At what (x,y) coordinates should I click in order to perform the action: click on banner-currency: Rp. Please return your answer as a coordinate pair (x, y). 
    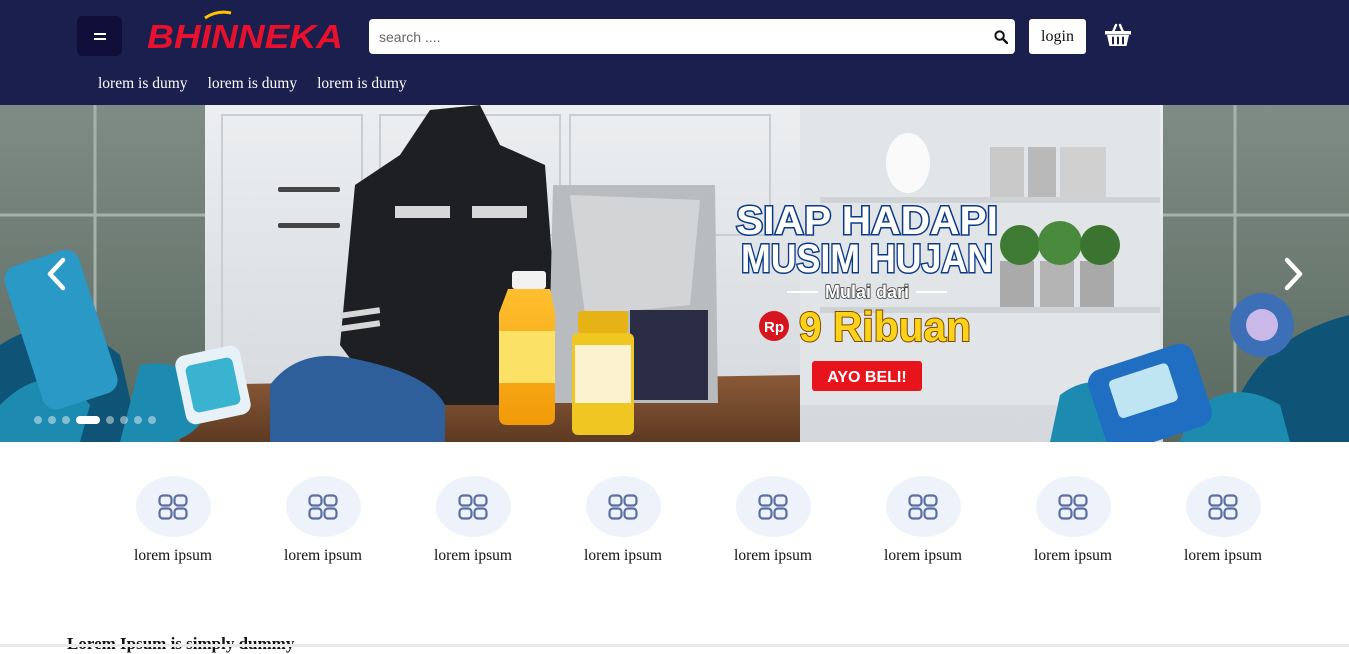
    Looking at the image, I should click on (774, 327).